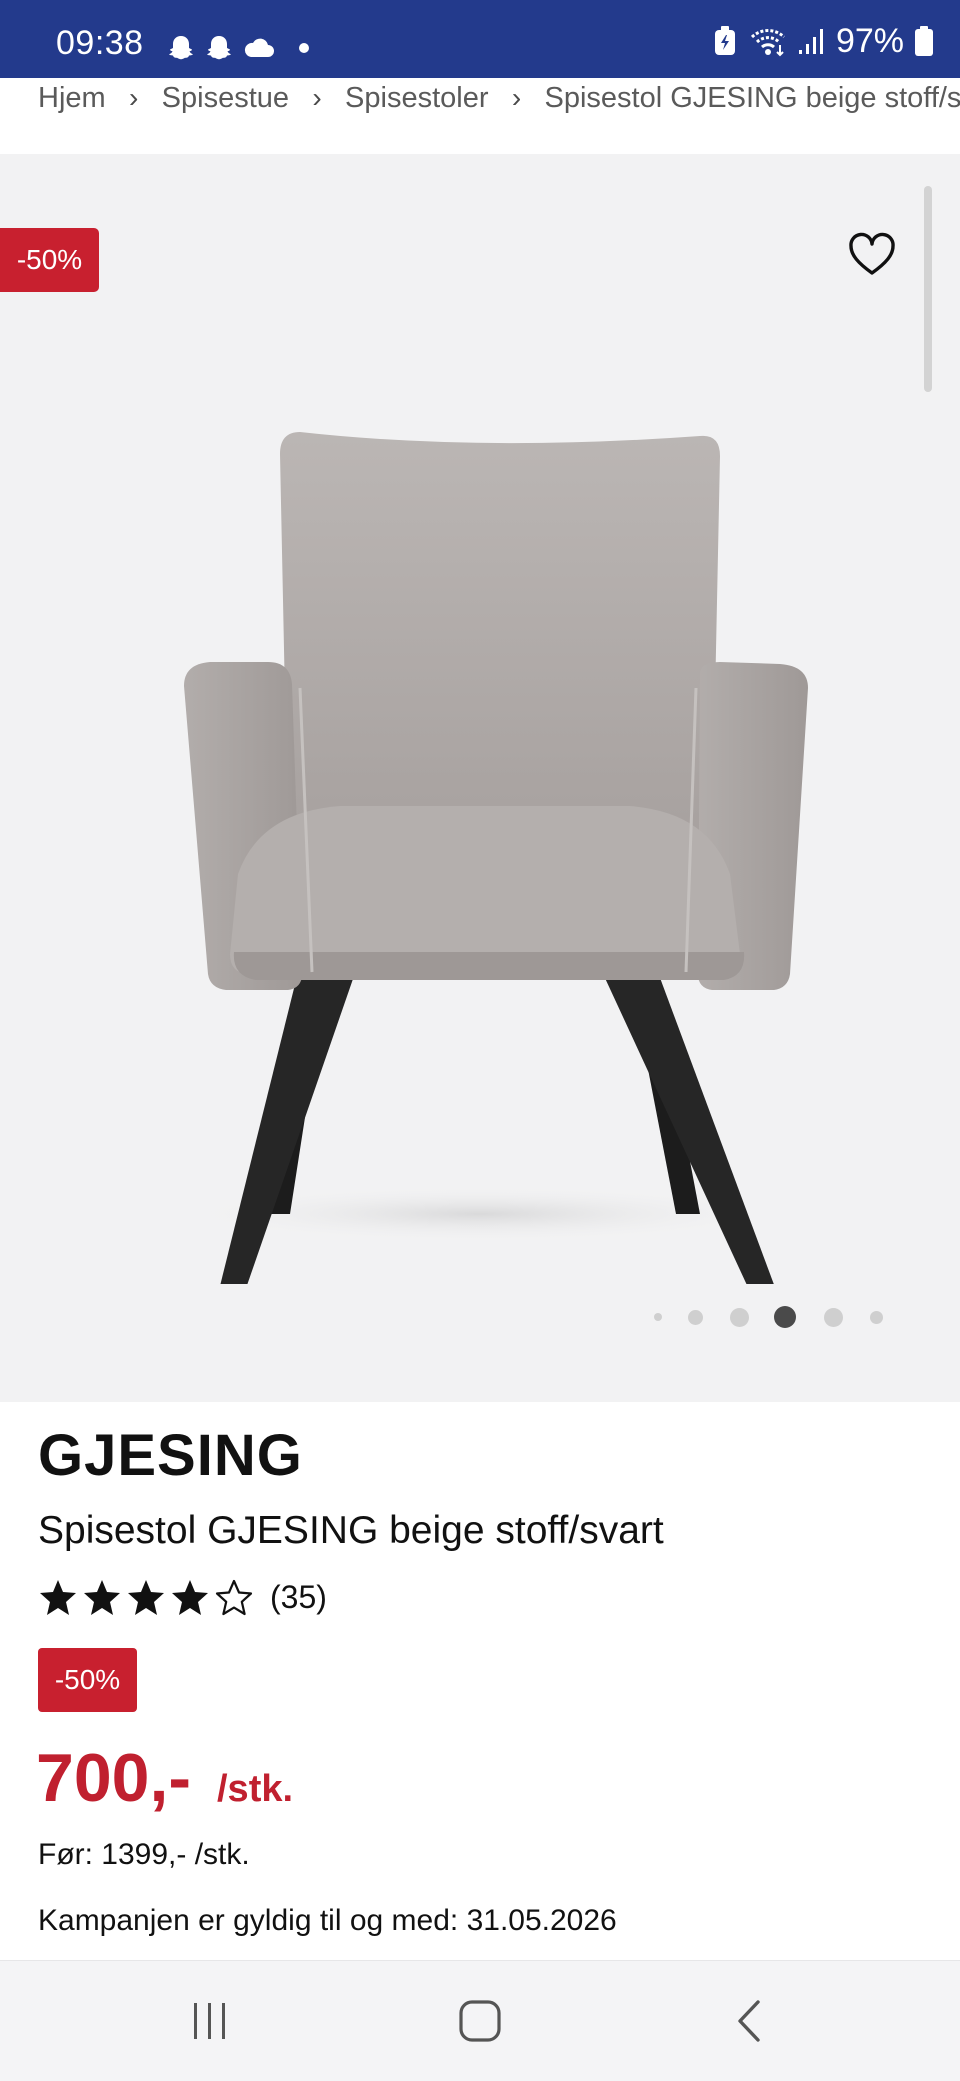 The image size is (960, 2081). I want to click on rating-stars, so click(146, 1597).